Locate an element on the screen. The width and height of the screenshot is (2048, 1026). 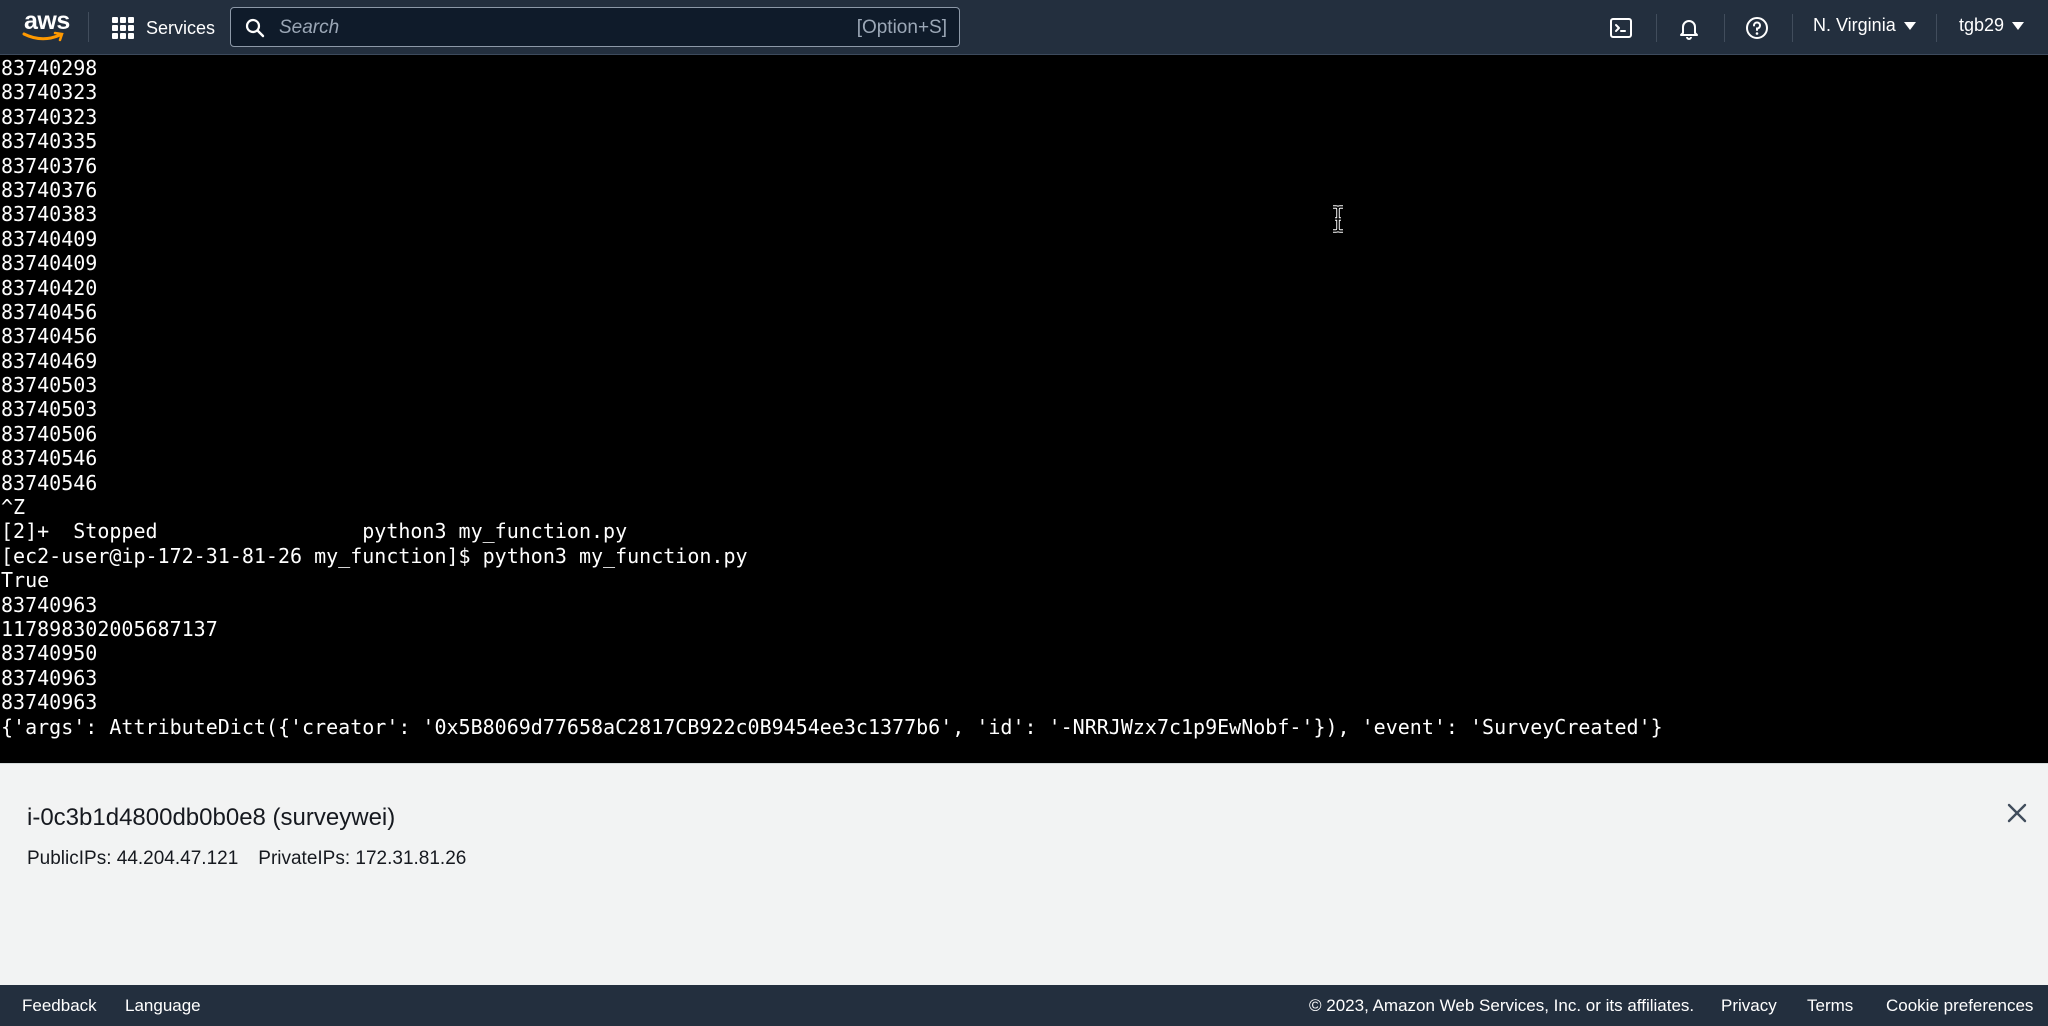
region-selector: N. Virginia is located at coordinates (1864, 25).